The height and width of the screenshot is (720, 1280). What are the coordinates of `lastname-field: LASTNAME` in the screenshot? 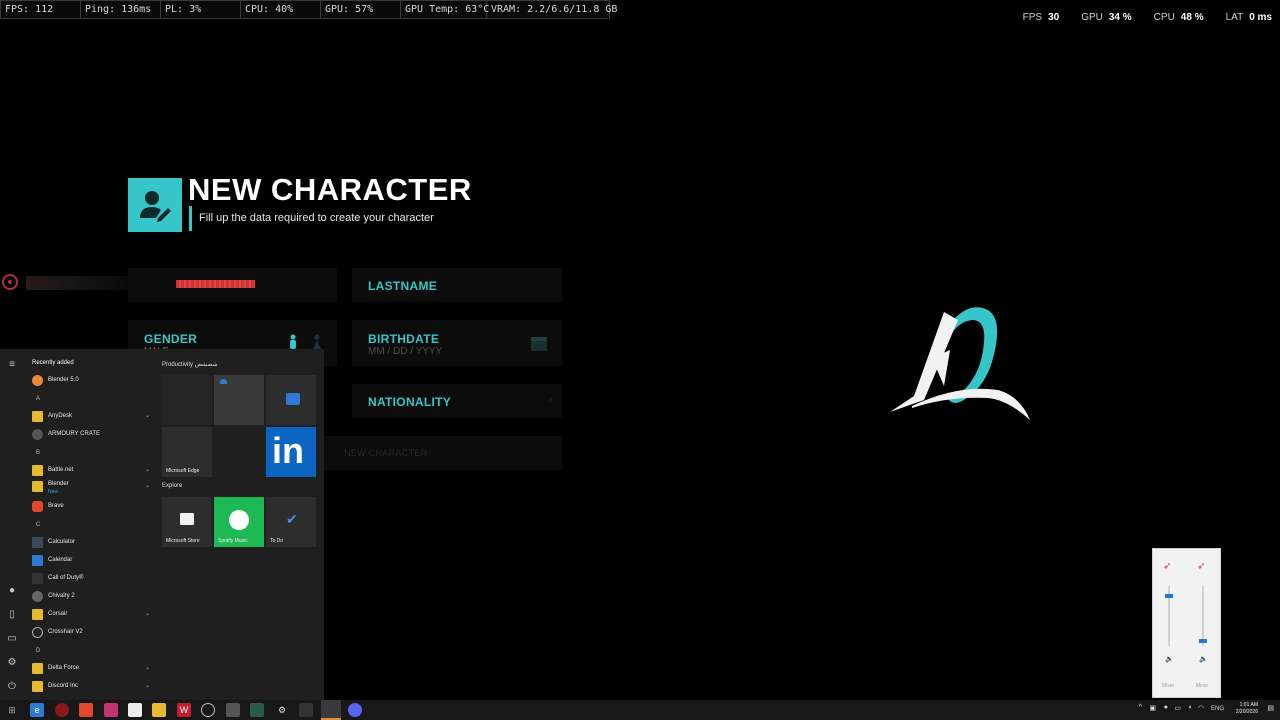 It's located at (457, 285).